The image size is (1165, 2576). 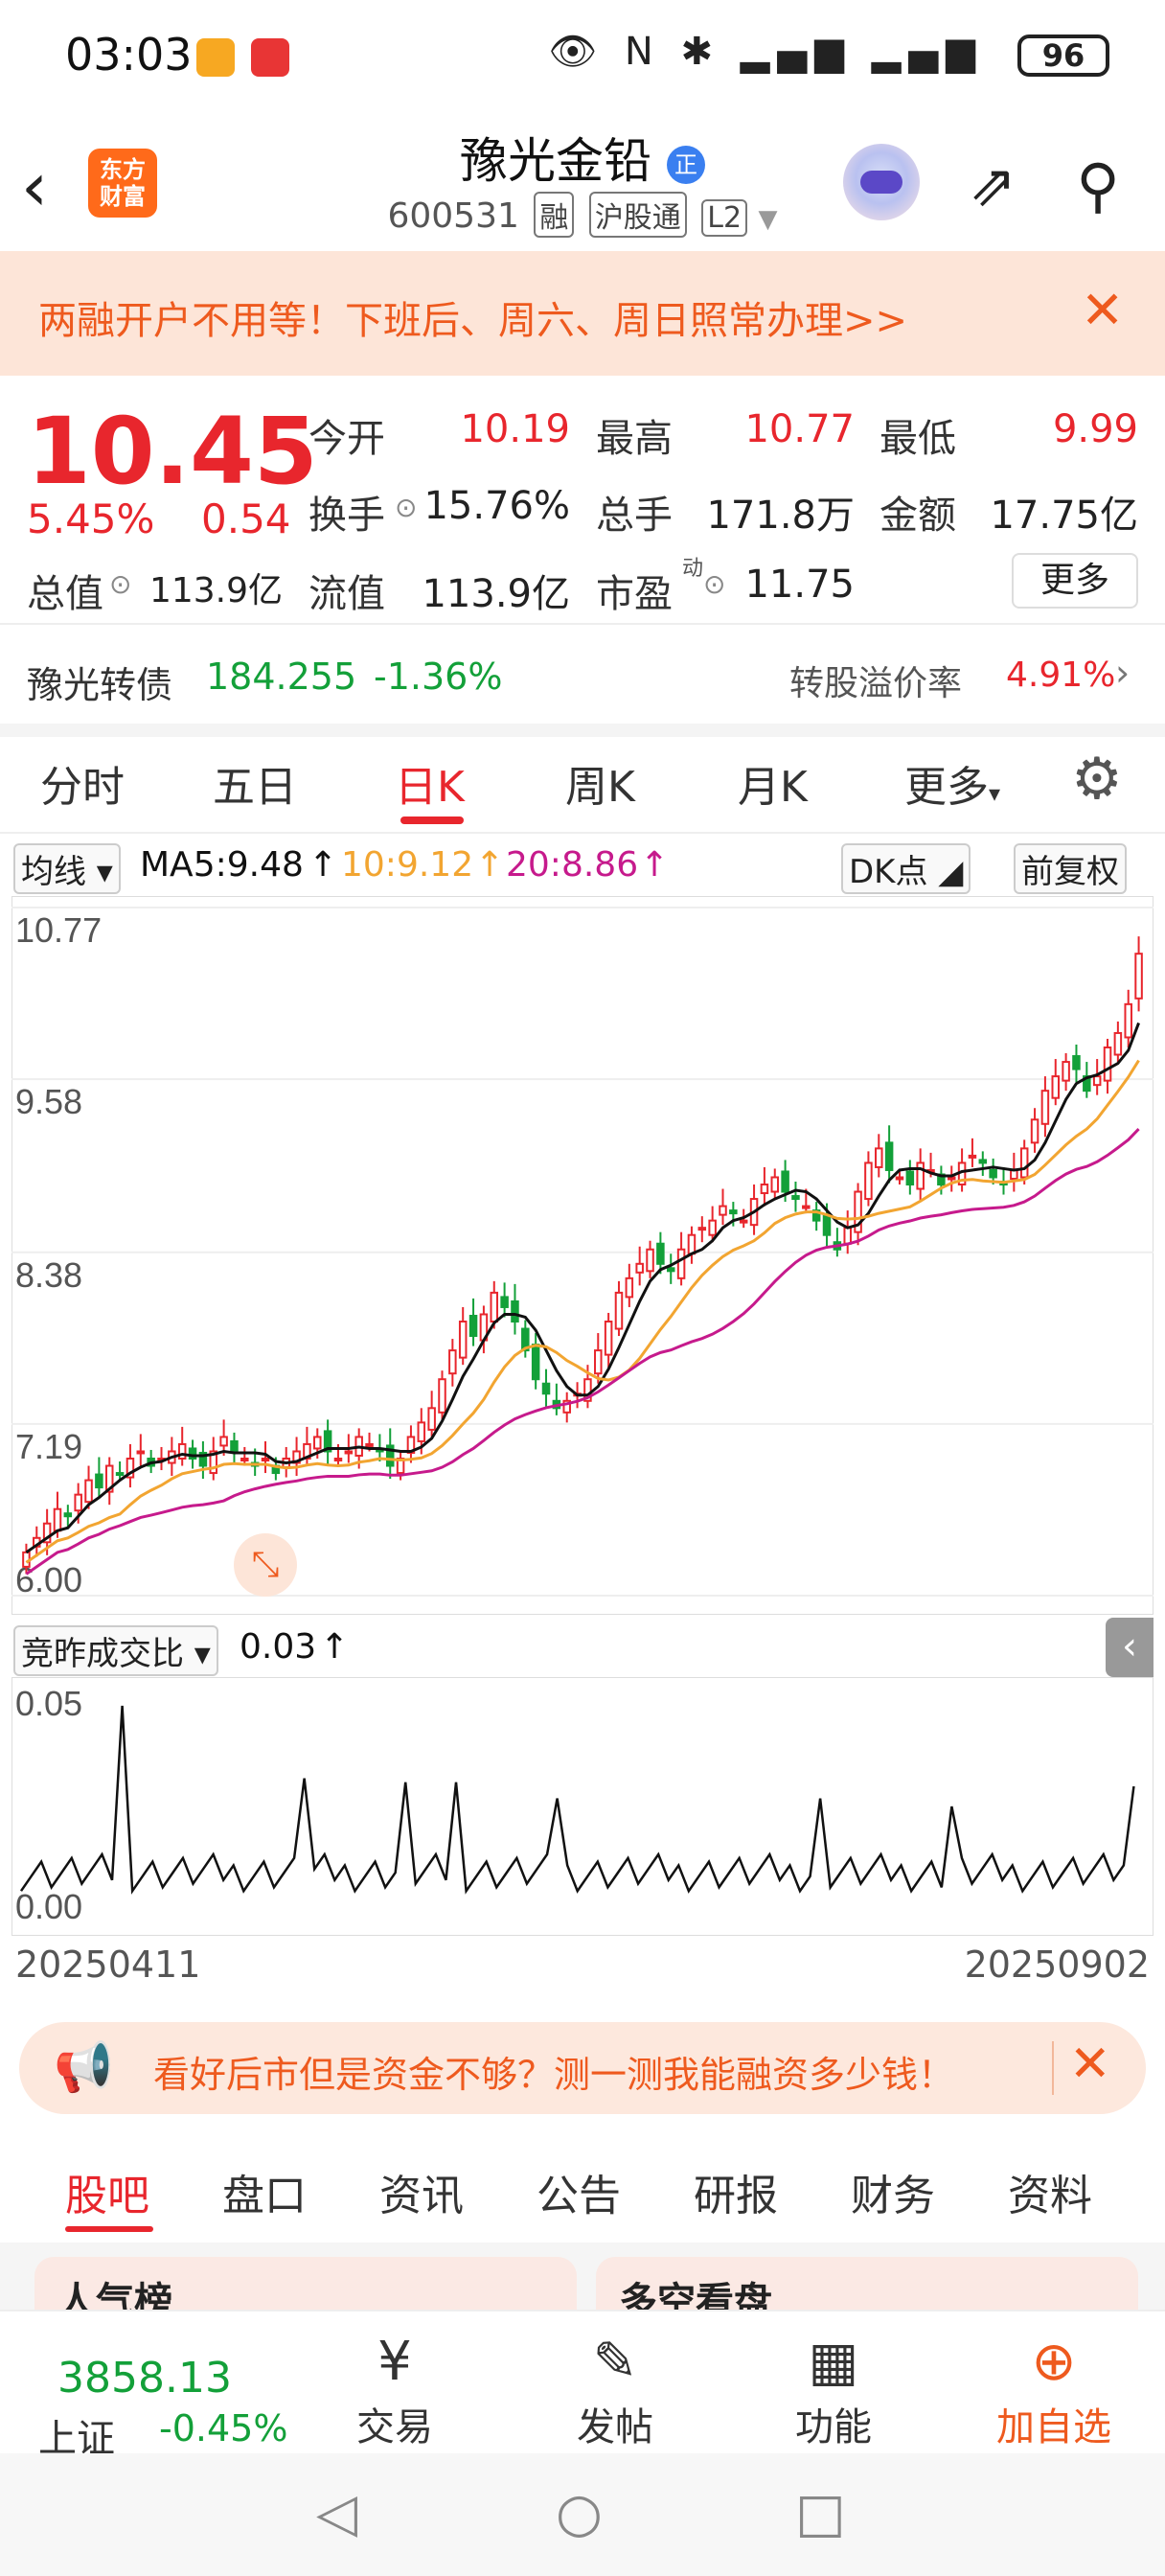 I want to click on collapse-panel-icon: ‹, so click(x=1130, y=1647).